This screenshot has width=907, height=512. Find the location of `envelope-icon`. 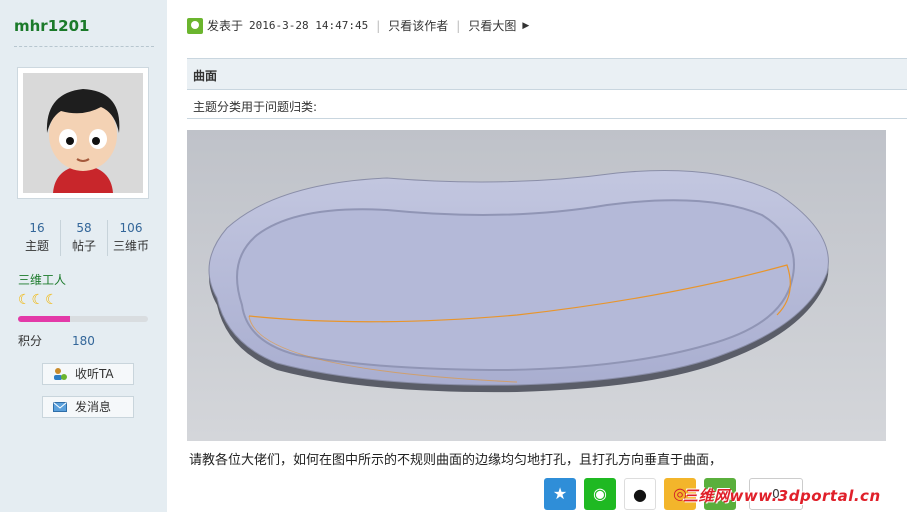

envelope-icon is located at coordinates (60, 407).